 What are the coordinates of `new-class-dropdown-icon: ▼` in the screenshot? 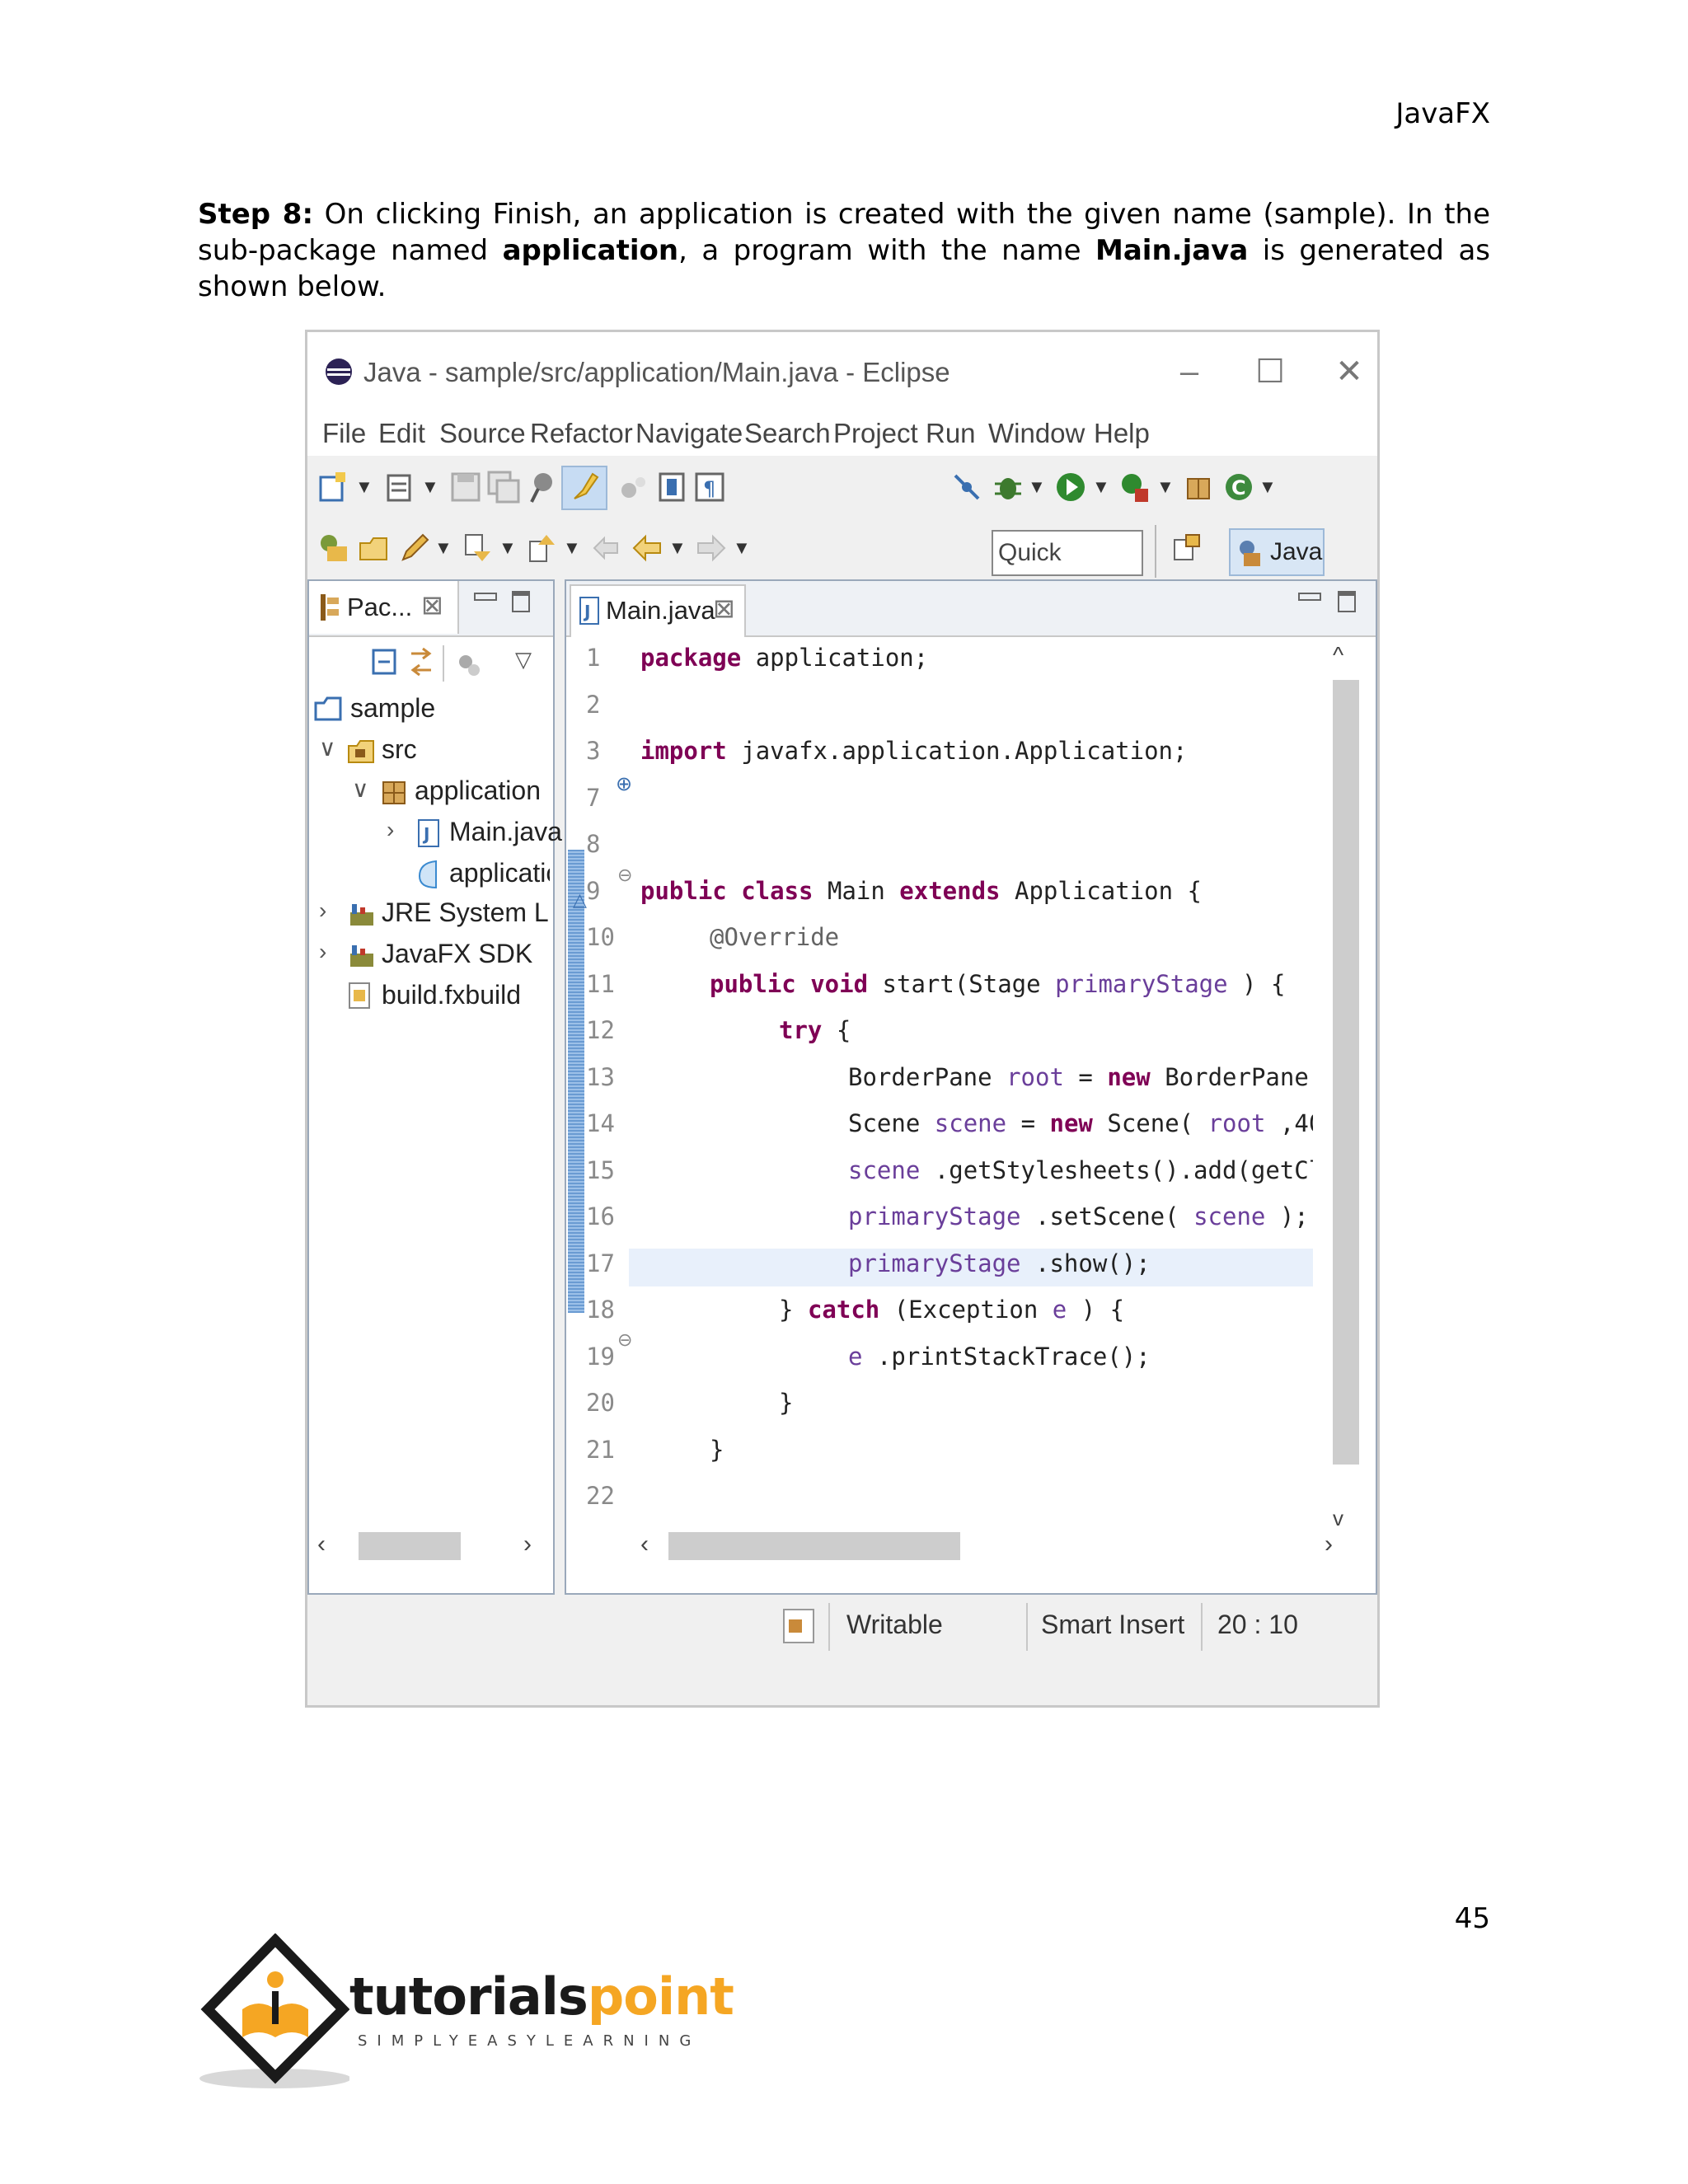 It's located at (1268, 487).